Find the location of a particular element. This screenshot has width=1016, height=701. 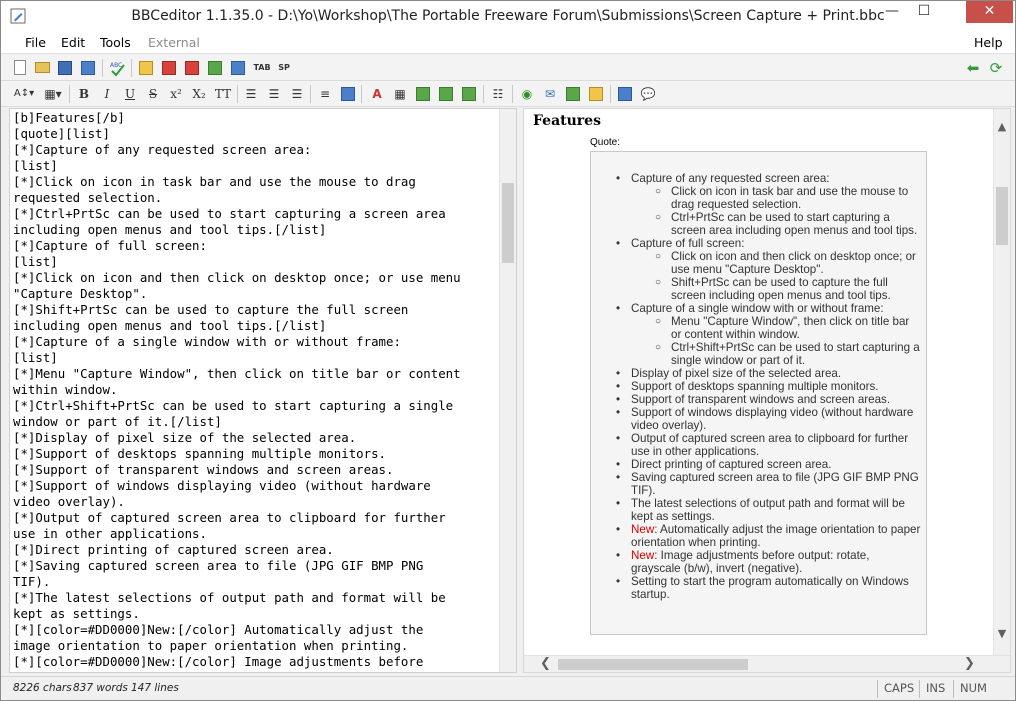

insert-video-id-button is located at coordinates (238, 68).